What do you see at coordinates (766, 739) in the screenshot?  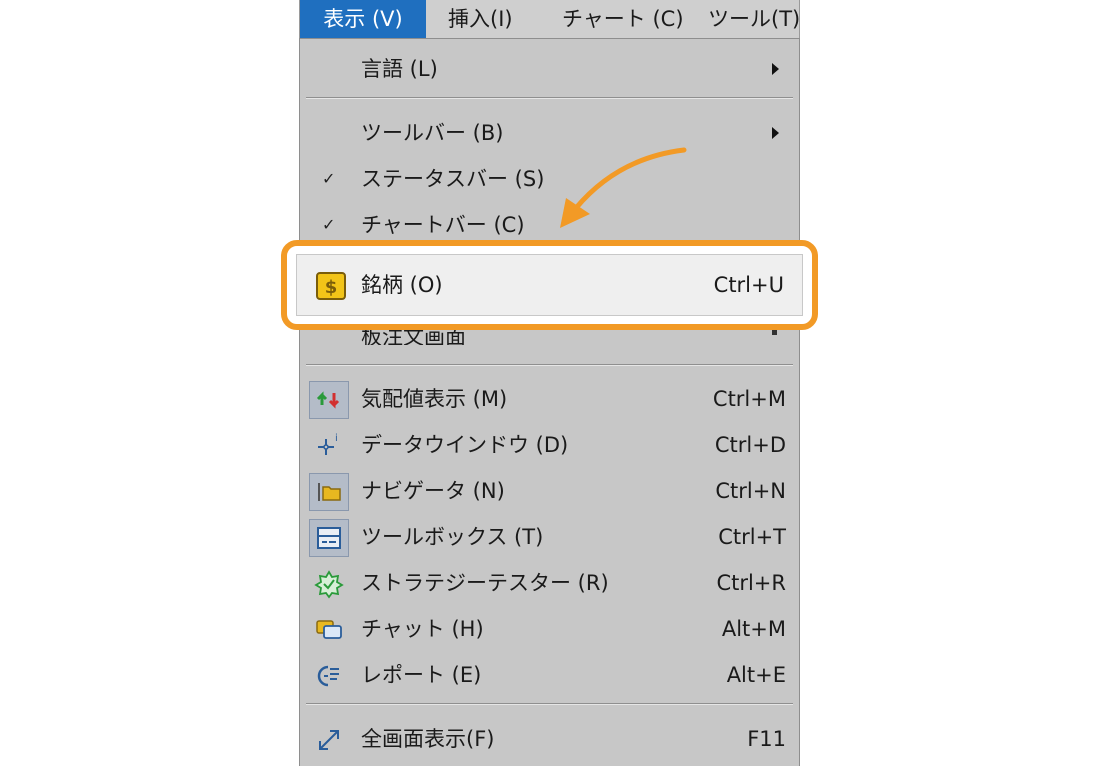 I see `shortcut-label: F11` at bounding box center [766, 739].